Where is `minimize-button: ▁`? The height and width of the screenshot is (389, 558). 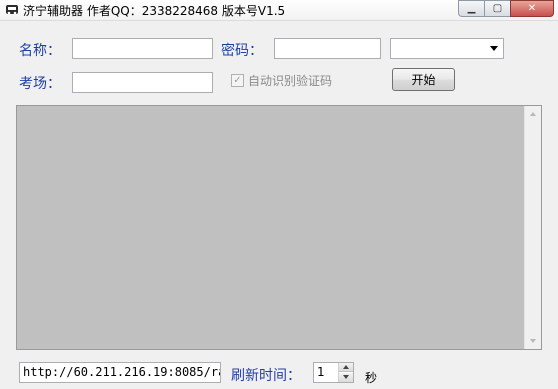
minimize-button: ▁ is located at coordinates (471, 8).